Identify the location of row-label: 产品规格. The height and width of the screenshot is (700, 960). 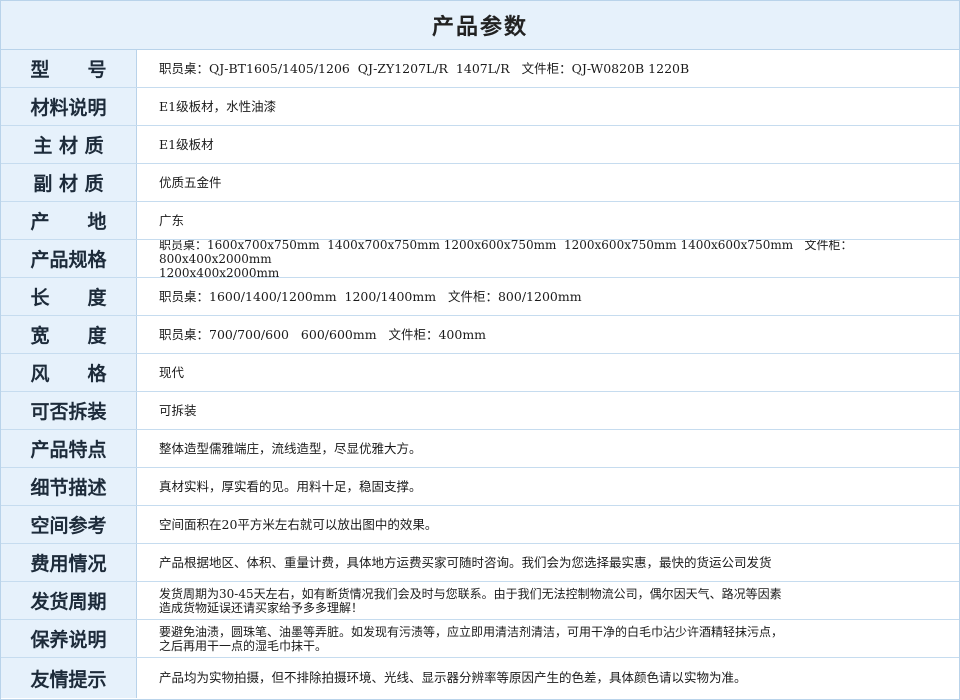
(69, 258).